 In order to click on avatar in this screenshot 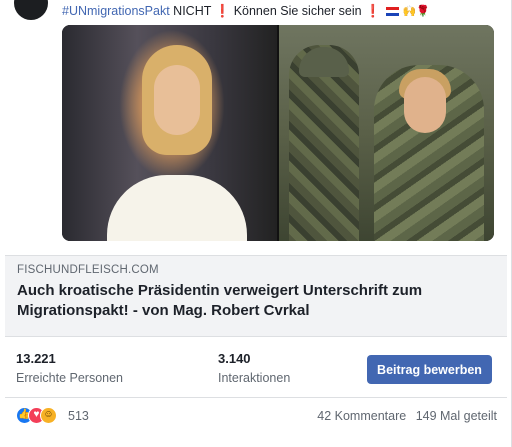, I will do `click(31, 10)`.